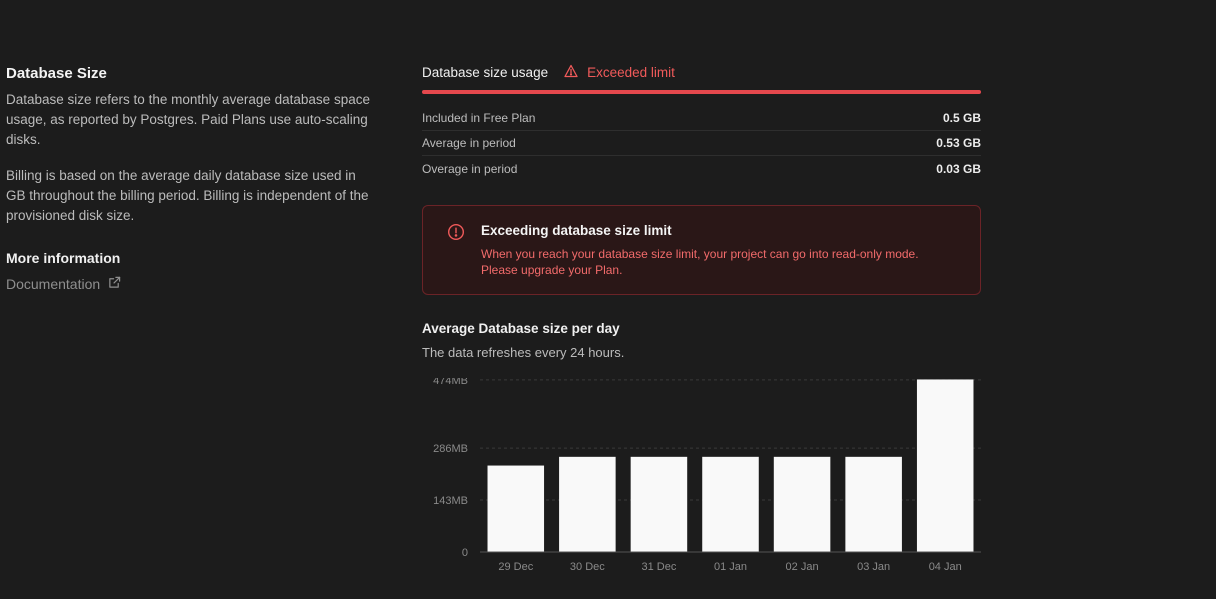  I want to click on usage-row-value: 0.53 GB, so click(958, 143).